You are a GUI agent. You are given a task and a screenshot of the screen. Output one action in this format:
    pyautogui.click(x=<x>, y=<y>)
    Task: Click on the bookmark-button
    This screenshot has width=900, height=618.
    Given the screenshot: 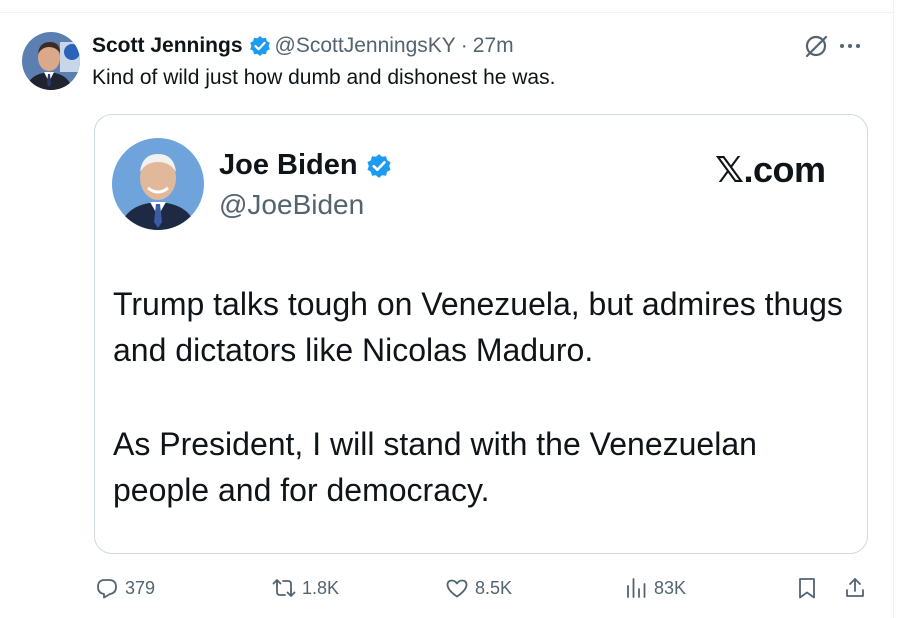 What is the action you would take?
    pyautogui.click(x=807, y=588)
    